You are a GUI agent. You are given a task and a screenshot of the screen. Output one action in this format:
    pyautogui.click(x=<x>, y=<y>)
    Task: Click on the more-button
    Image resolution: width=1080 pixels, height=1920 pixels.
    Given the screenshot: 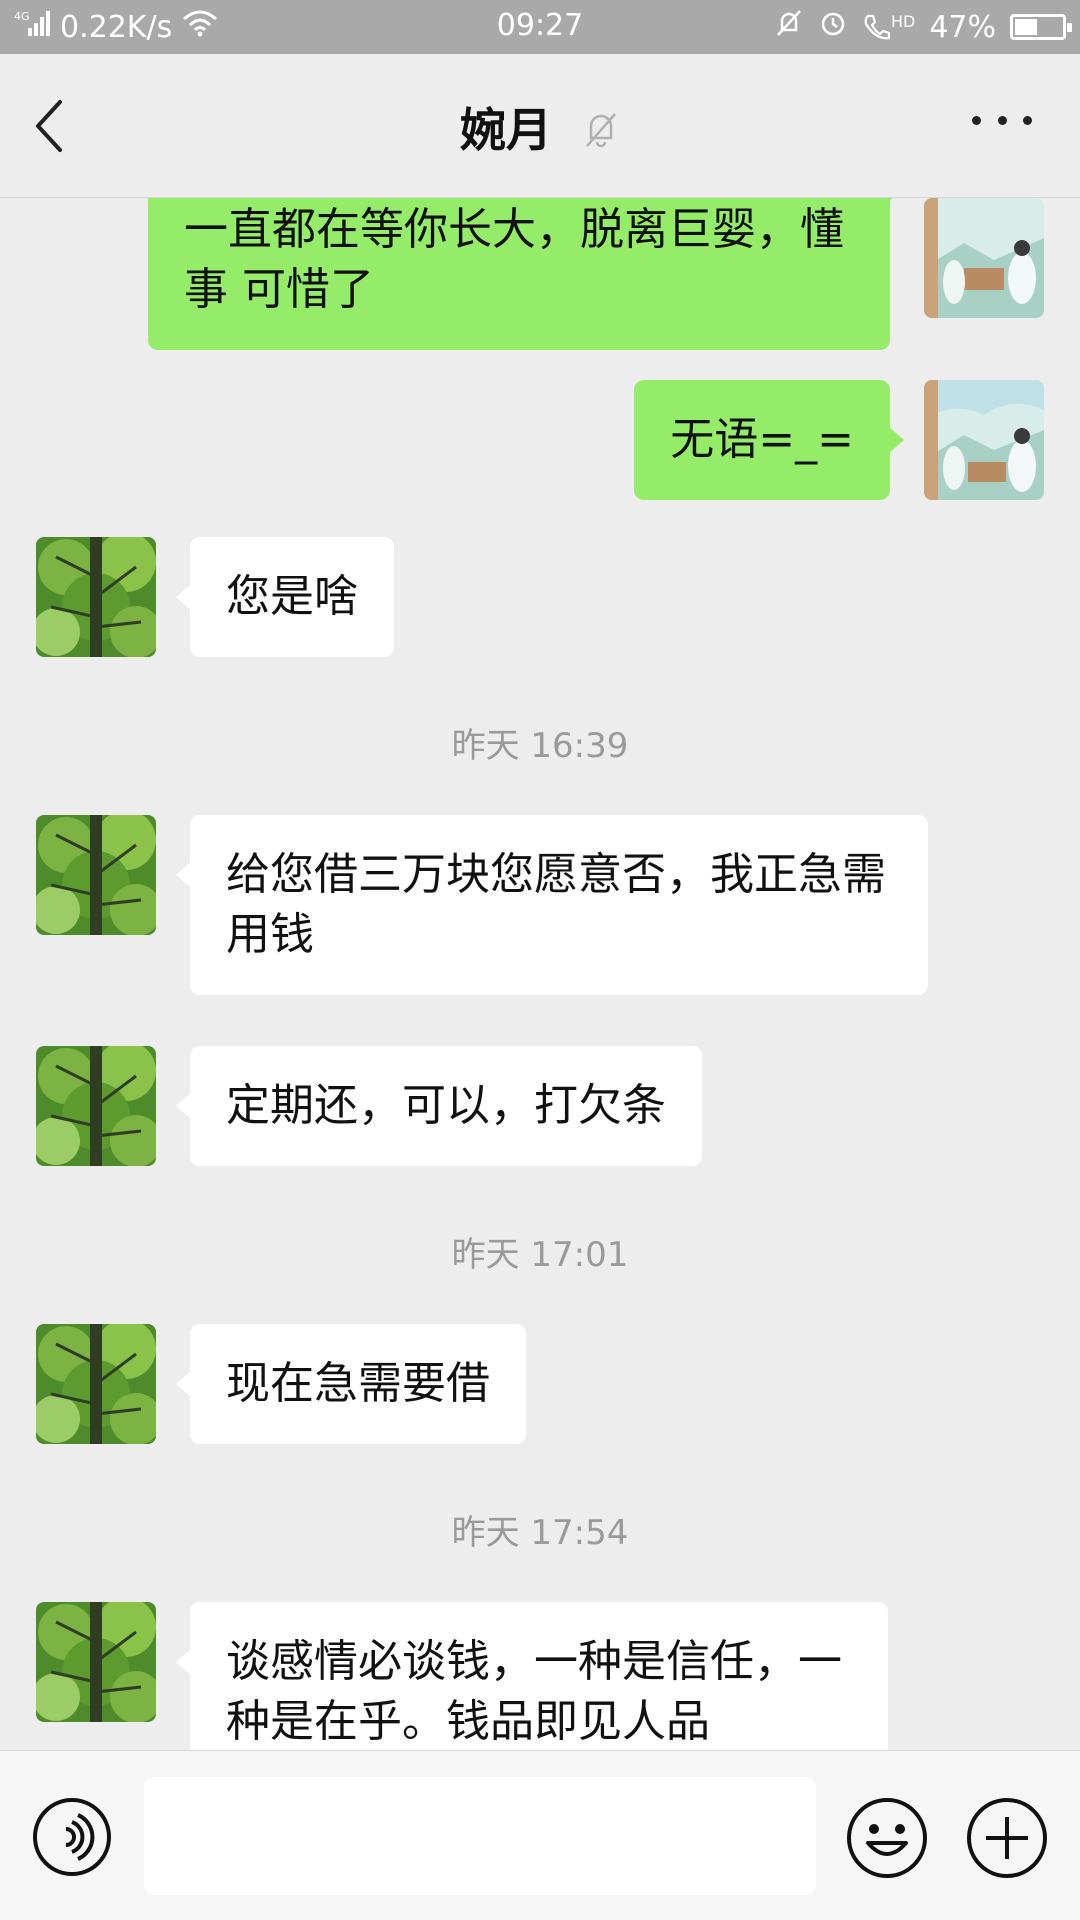 What is the action you would take?
    pyautogui.click(x=1002, y=126)
    